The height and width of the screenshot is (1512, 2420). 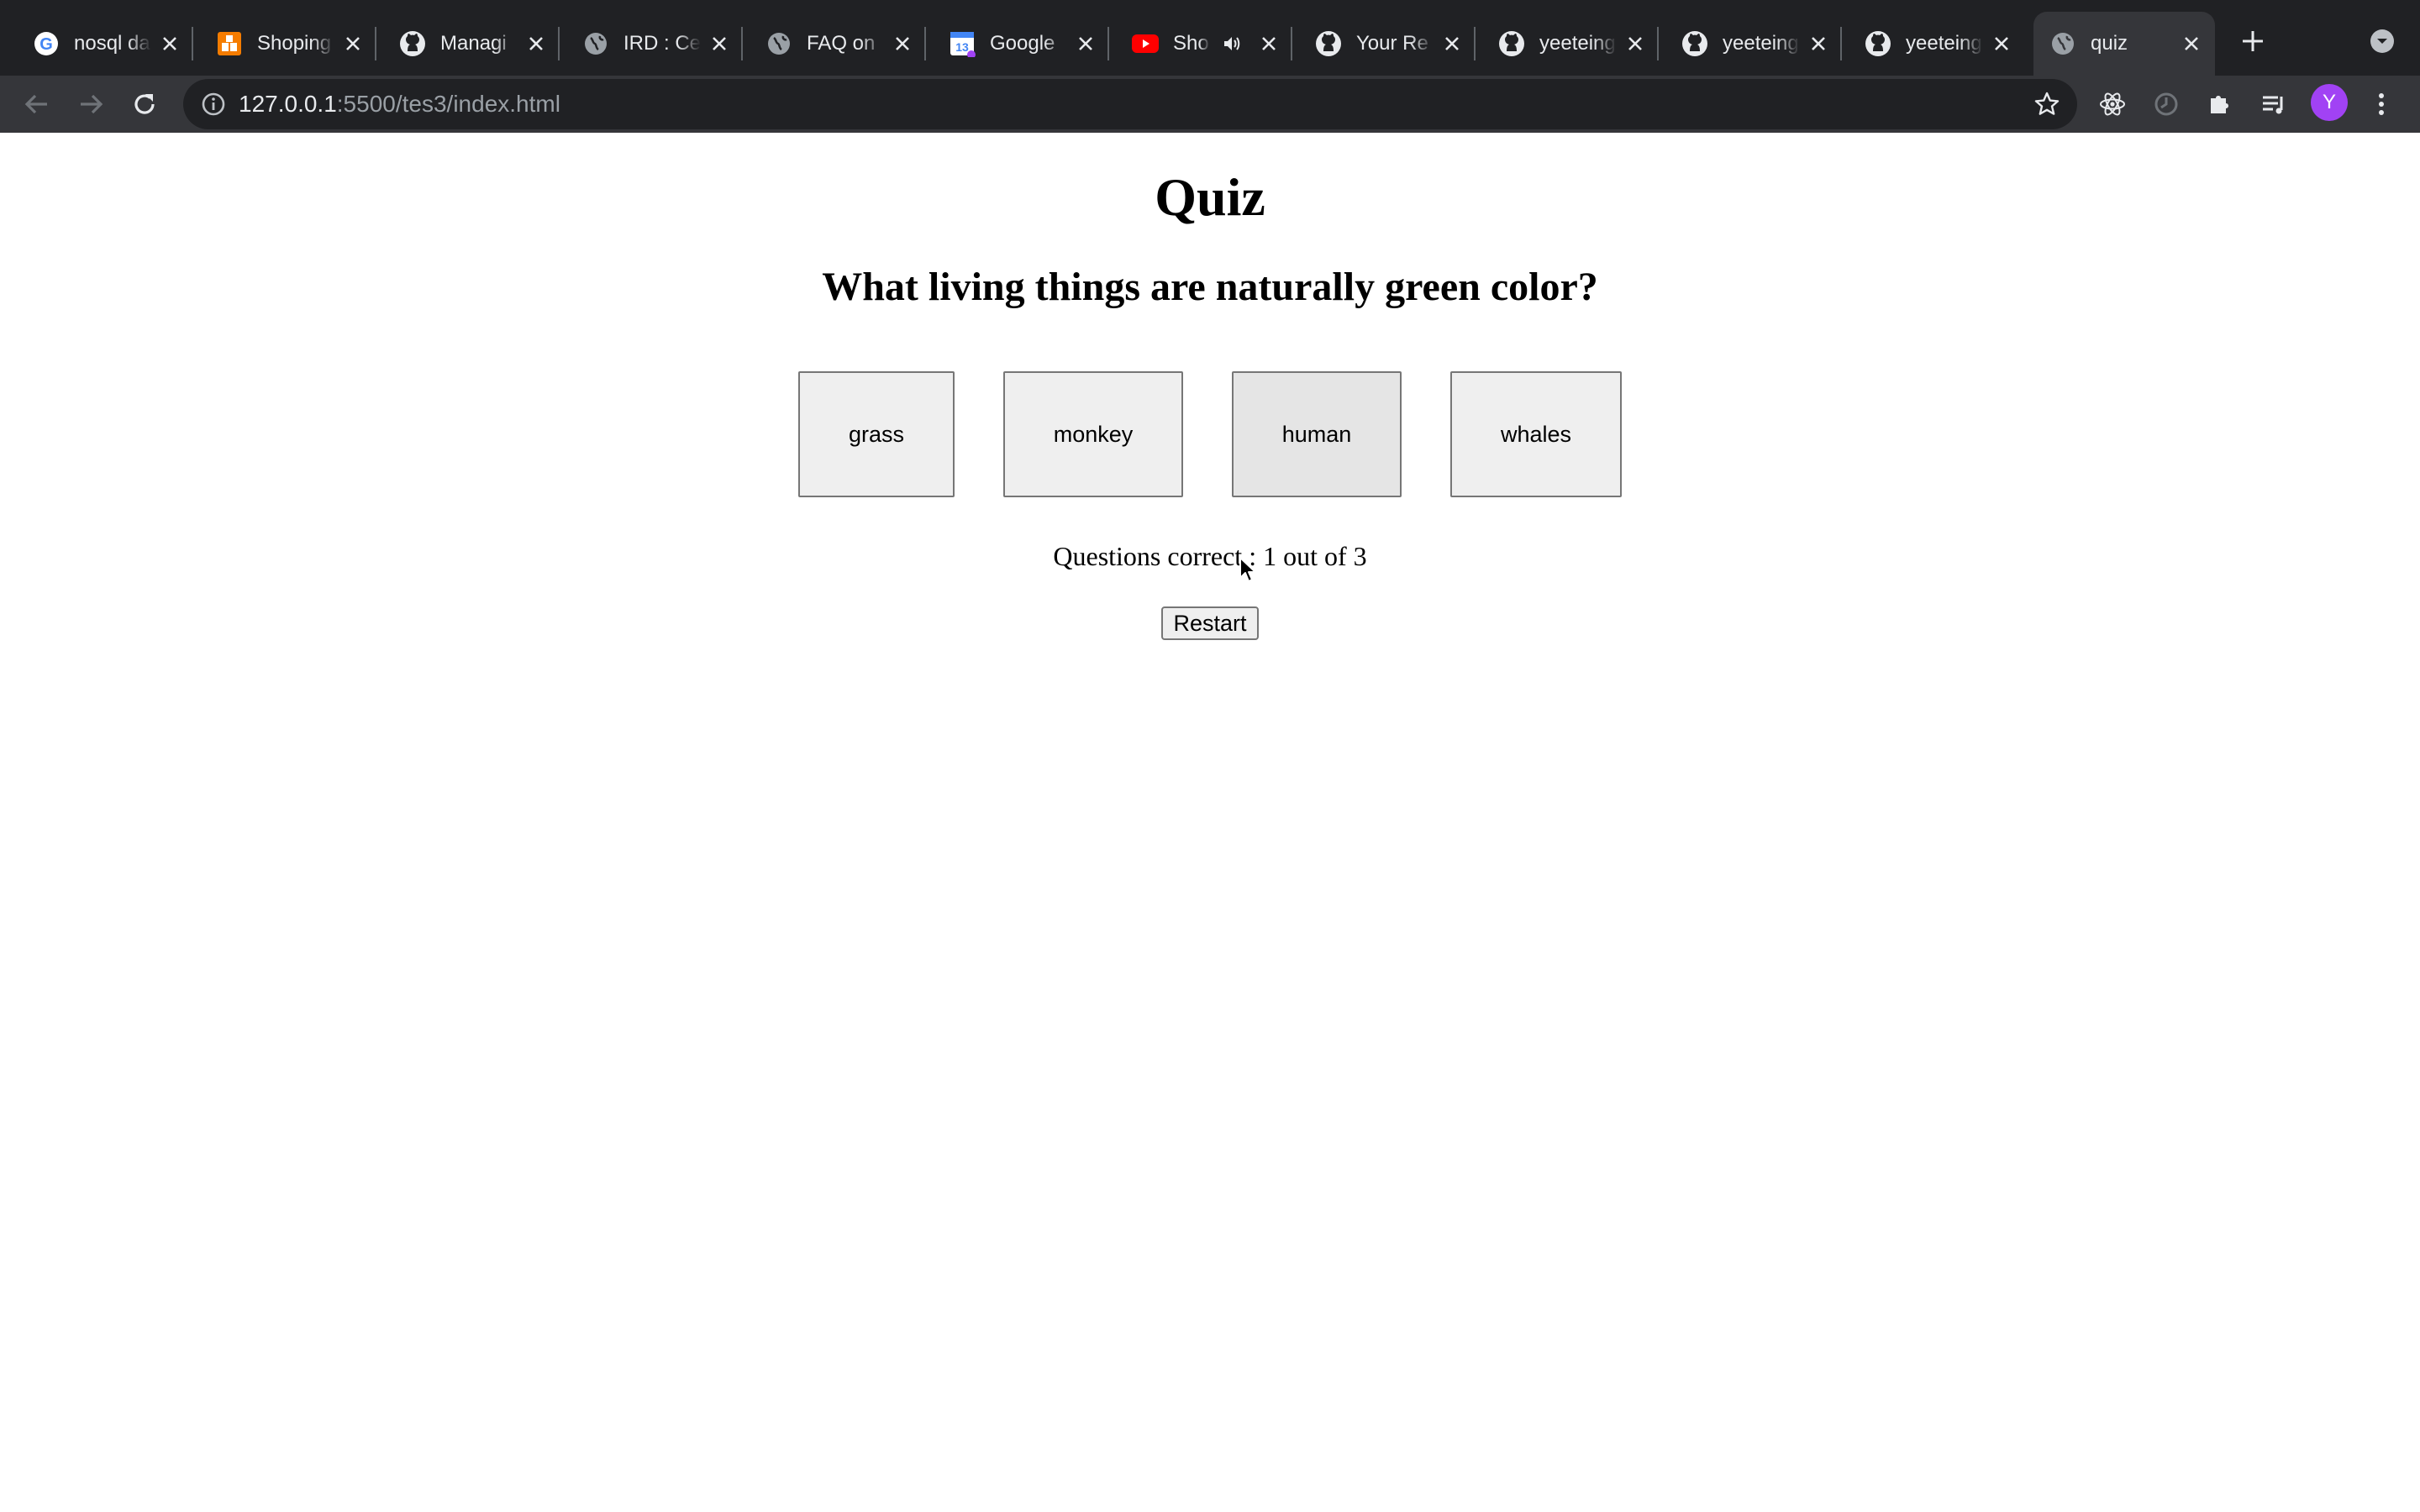 I want to click on answer-button-whales: whales, so click(x=1536, y=434).